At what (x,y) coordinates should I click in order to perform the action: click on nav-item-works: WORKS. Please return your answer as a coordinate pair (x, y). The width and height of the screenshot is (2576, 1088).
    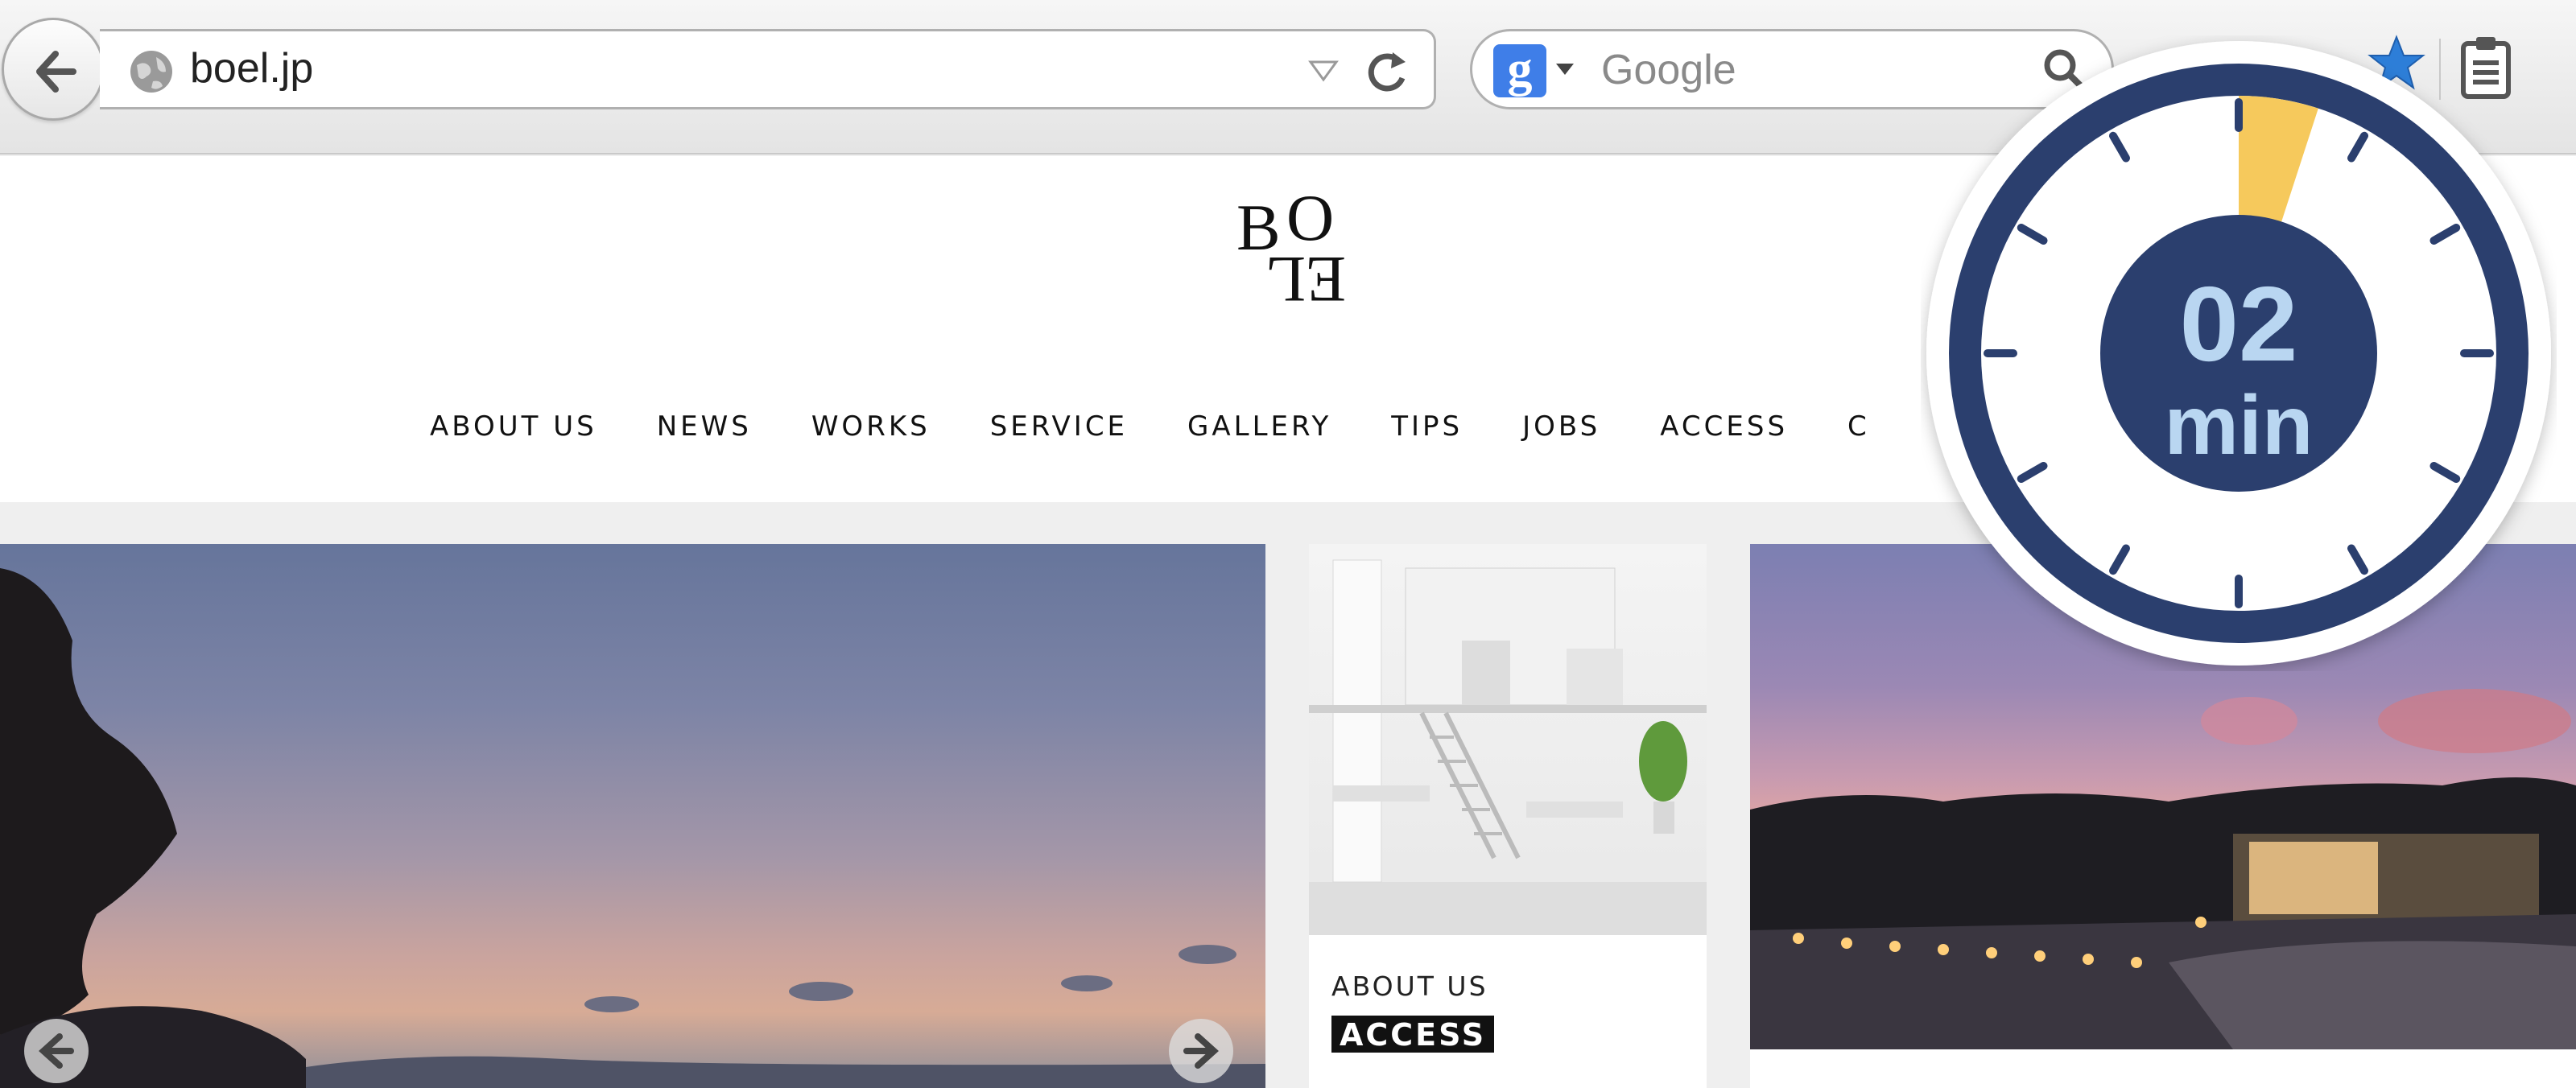
    Looking at the image, I should click on (871, 427).